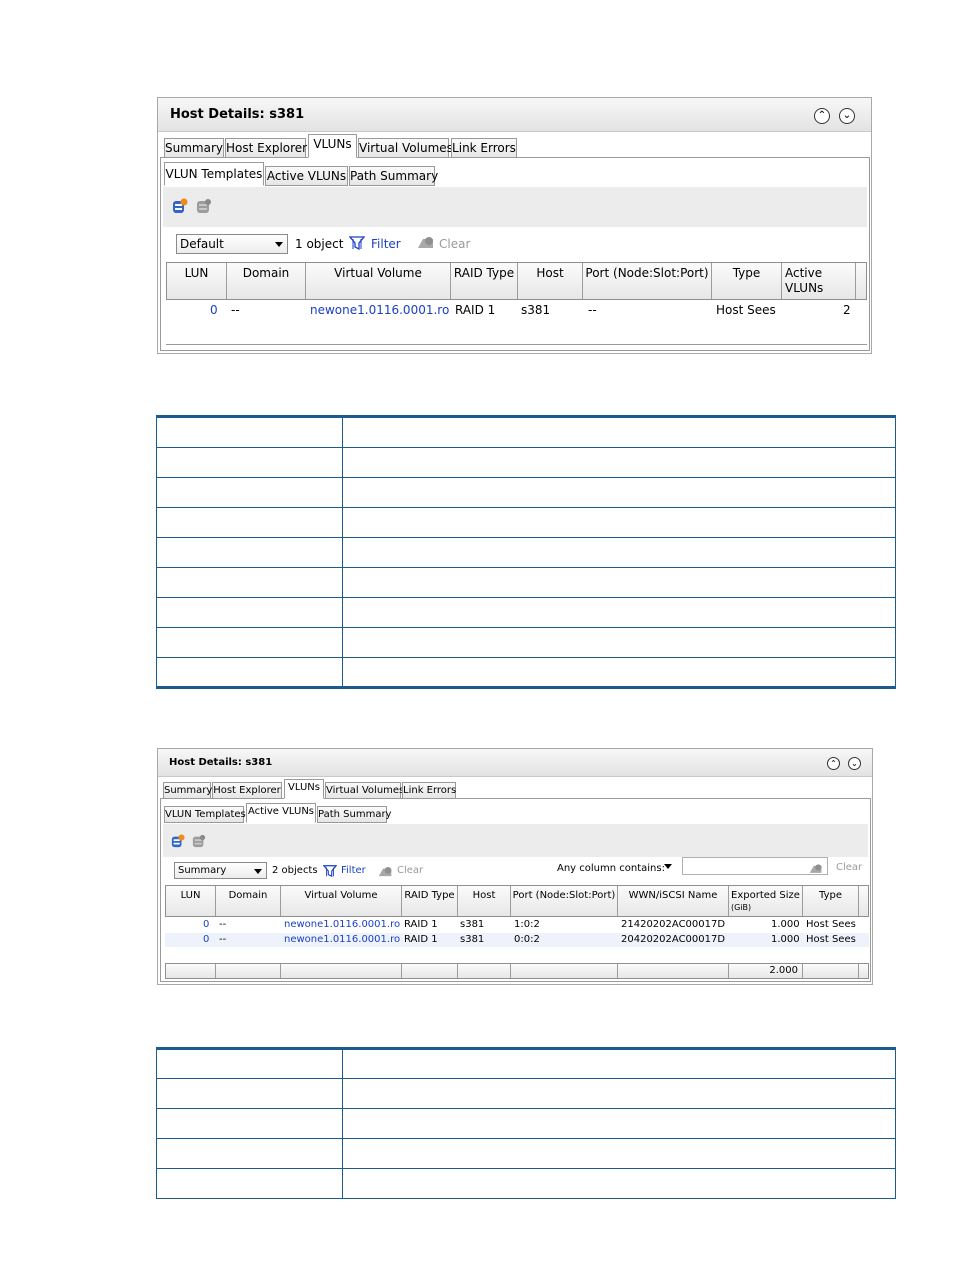 This screenshot has width=954, height=1270. Describe the element at coordinates (592, 310) in the screenshot. I see `cell-port: --` at that location.